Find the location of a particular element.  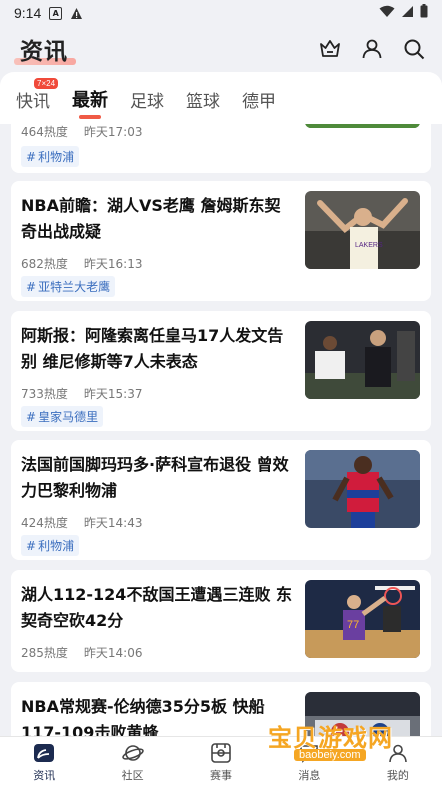

signal-icon is located at coordinates (407, 13).